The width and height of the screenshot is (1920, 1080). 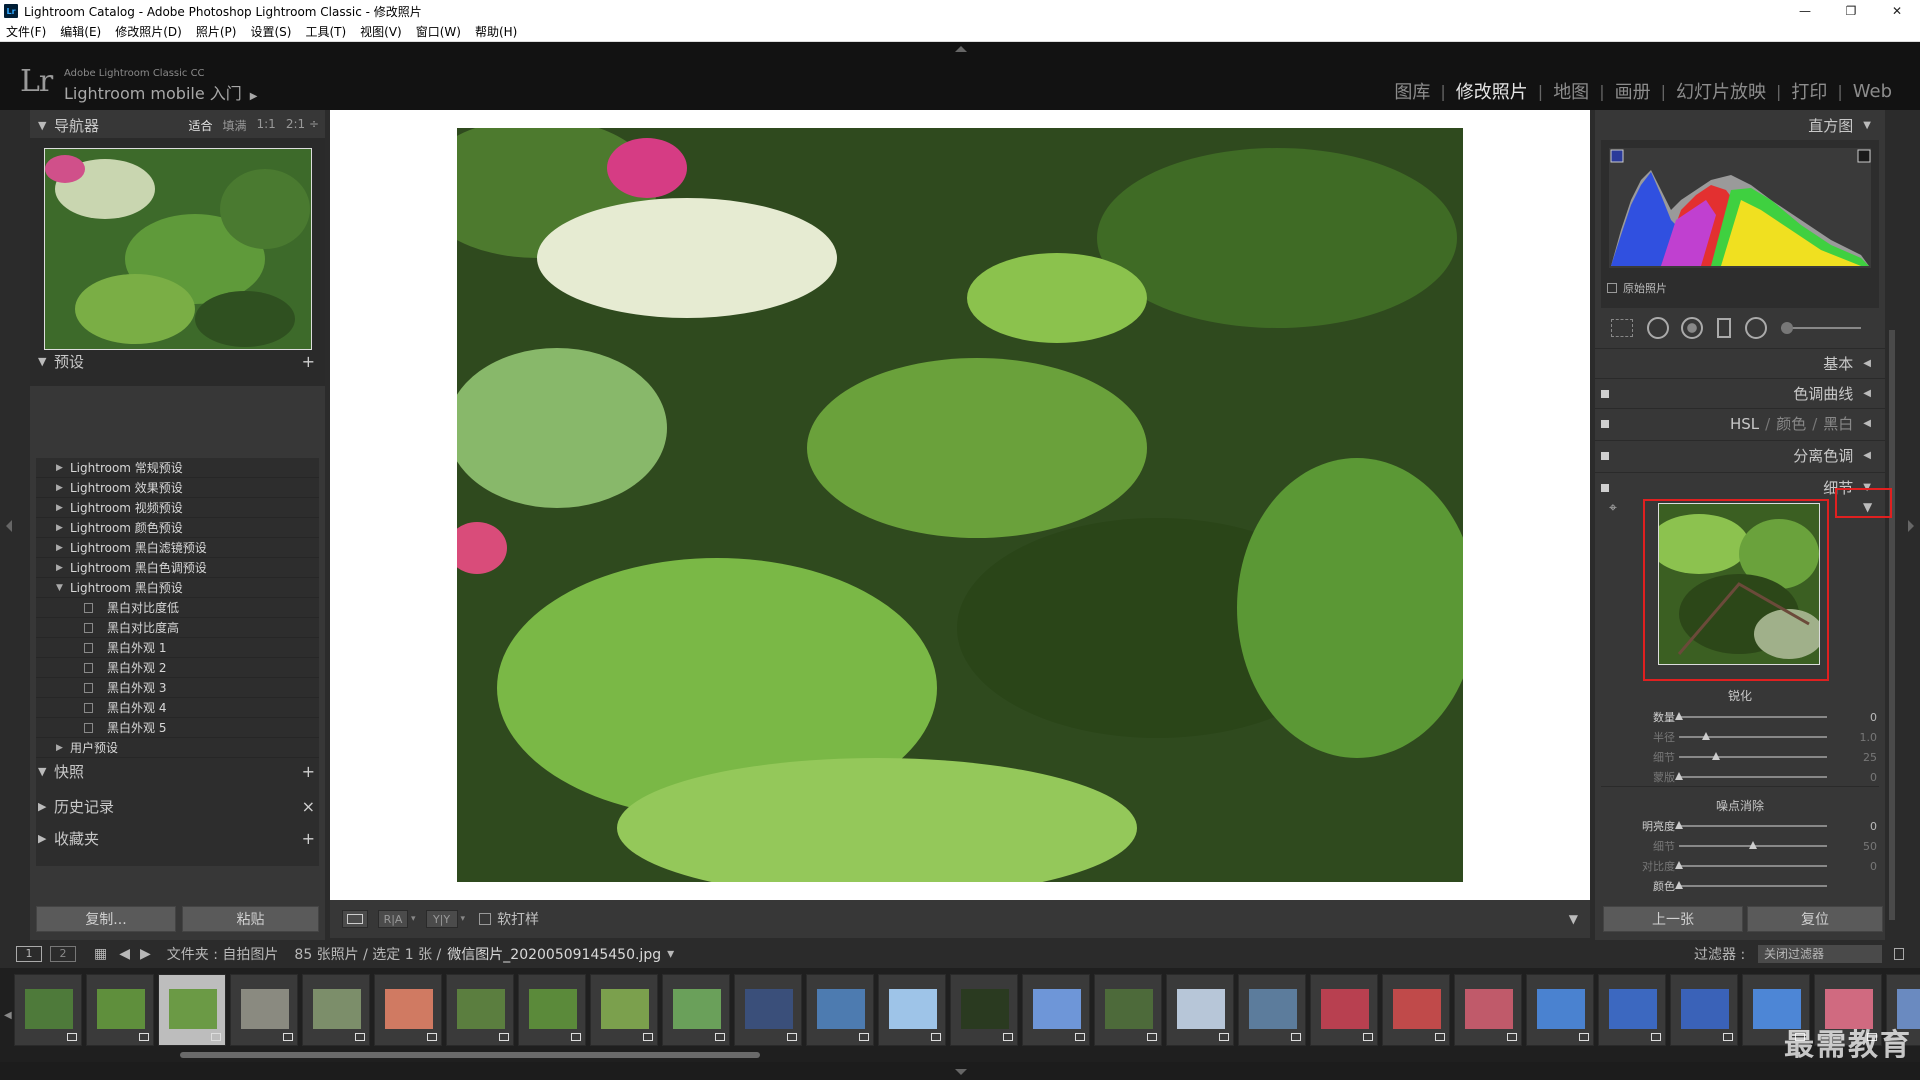 What do you see at coordinates (145, 954) in the screenshot?
I see `forward-arrow-icon: ▶` at bounding box center [145, 954].